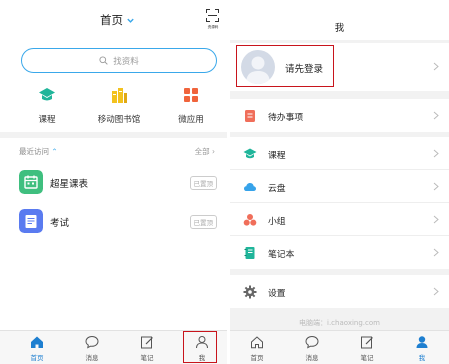 This screenshot has width=449, height=364. I want to click on menu-group-settings: 设置, so click(339, 291).